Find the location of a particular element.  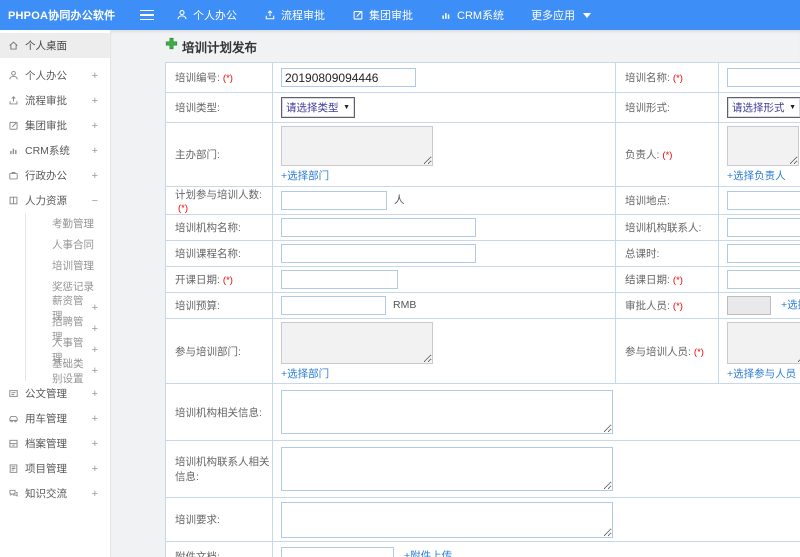

car-icon is located at coordinates (13, 418).